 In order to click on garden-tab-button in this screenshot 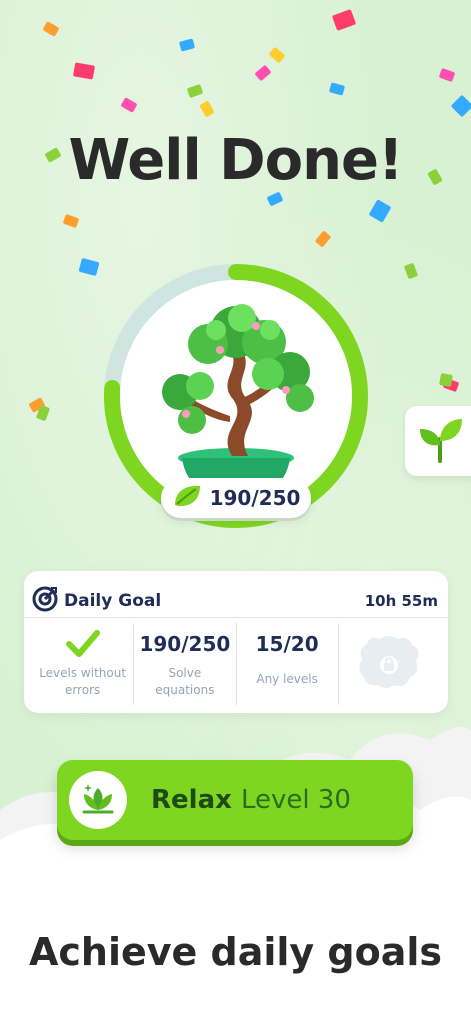, I will do `click(438, 441)`.